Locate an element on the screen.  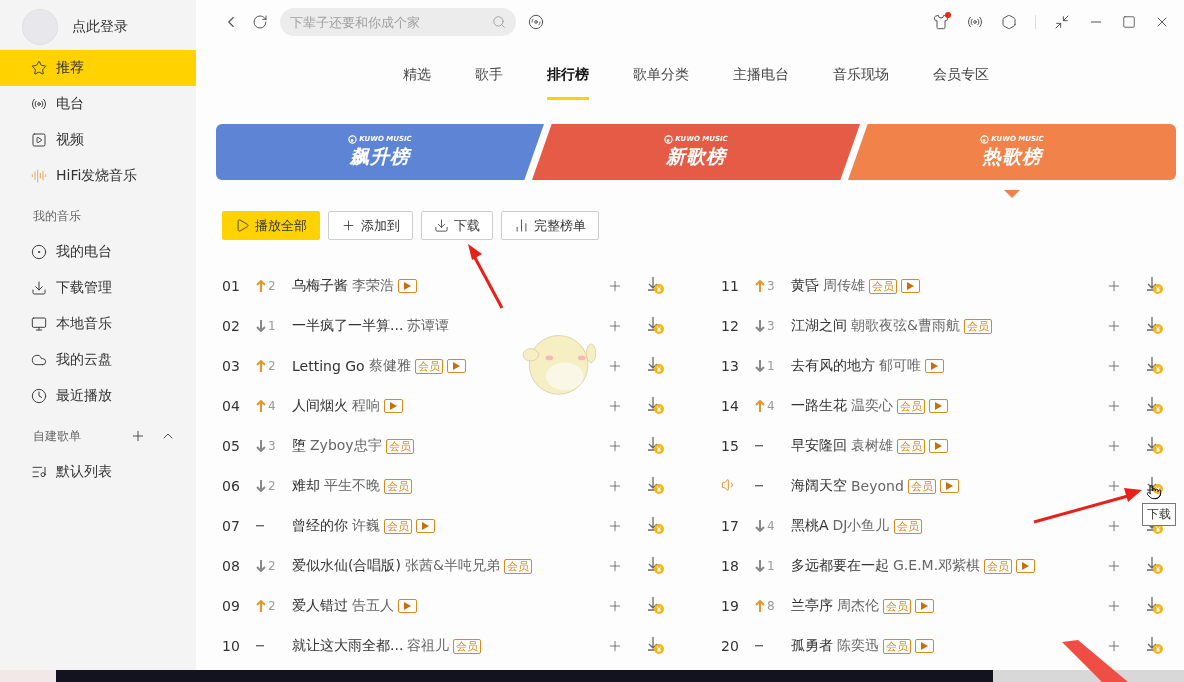
song-title: 堕 is located at coordinates (299, 446).